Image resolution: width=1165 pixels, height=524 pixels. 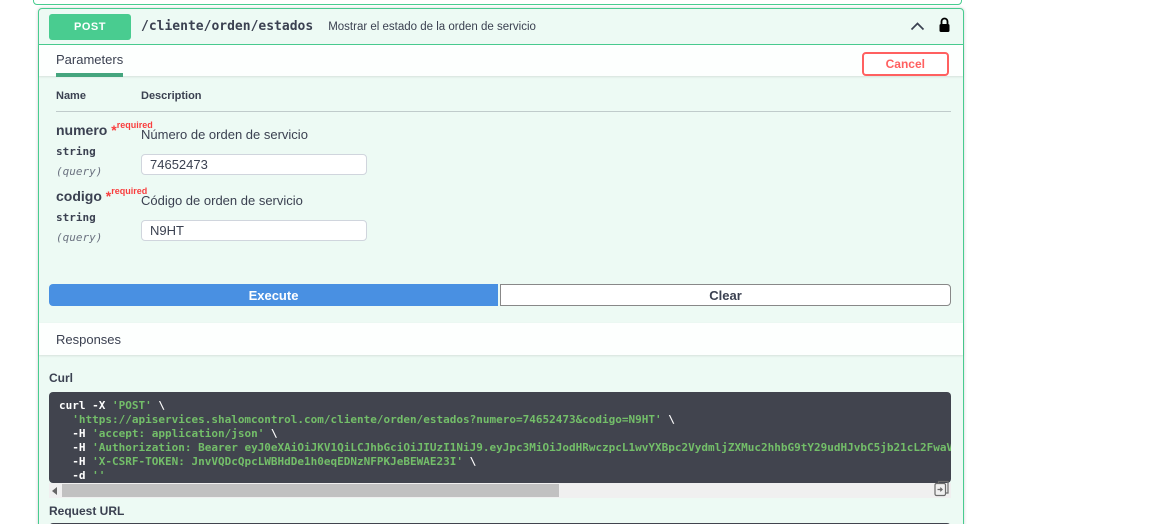 I want to click on copy-icon, so click(x=941, y=490).